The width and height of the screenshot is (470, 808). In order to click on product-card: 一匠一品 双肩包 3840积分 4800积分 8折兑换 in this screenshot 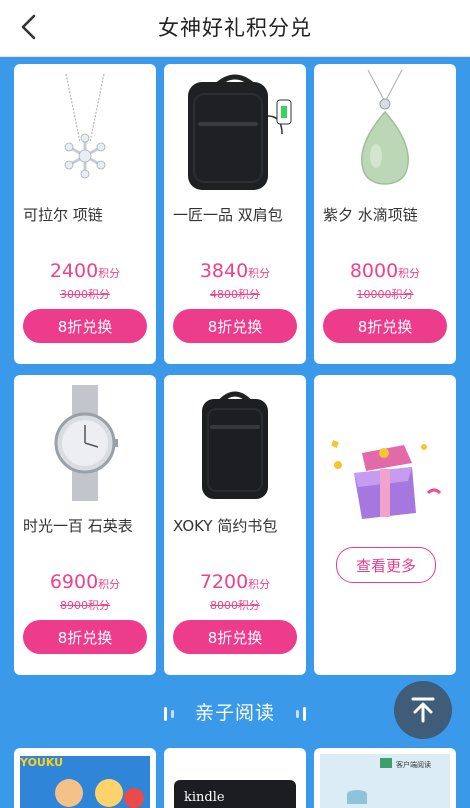, I will do `click(235, 214)`.